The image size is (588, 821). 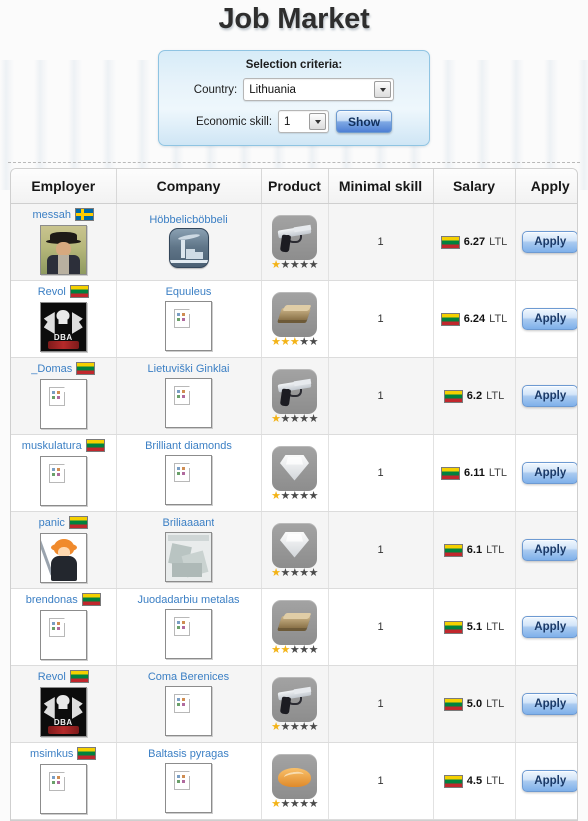 I want to click on salary-amount: 6.27, so click(x=474, y=242).